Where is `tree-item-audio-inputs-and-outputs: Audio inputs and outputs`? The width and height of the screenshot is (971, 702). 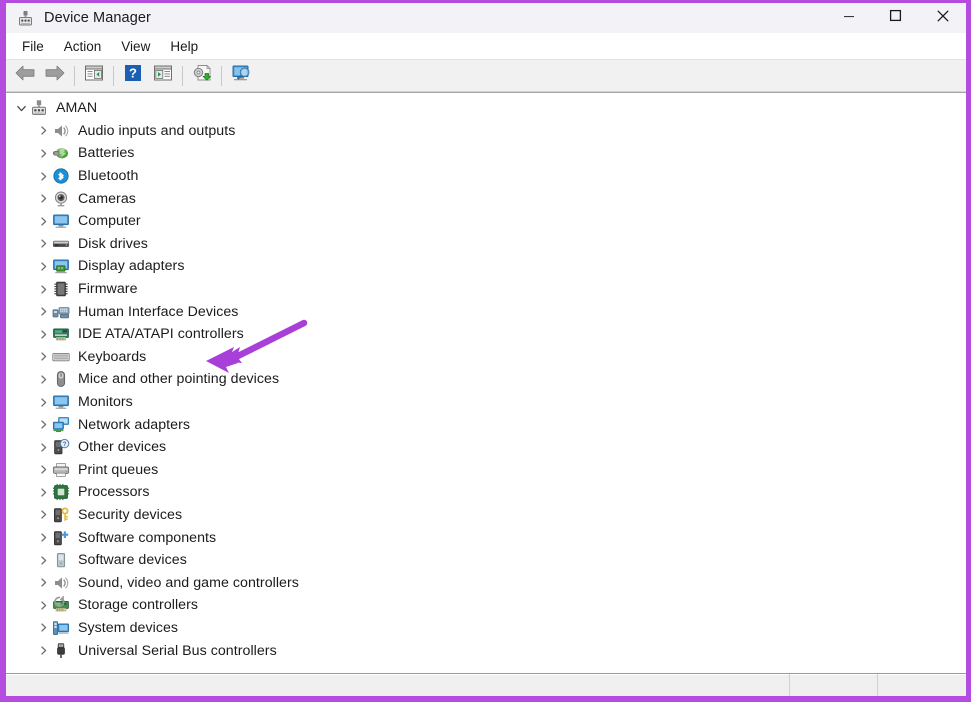
tree-item-audio-inputs-and-outputs: Audio inputs and outputs is located at coordinates (486, 131).